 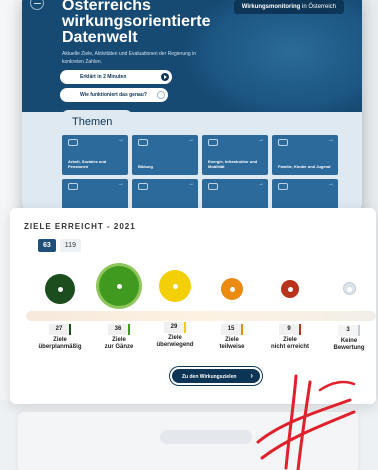 I want to click on how-it-works-label: Wie funktioniert das genau?, so click(x=113, y=95).